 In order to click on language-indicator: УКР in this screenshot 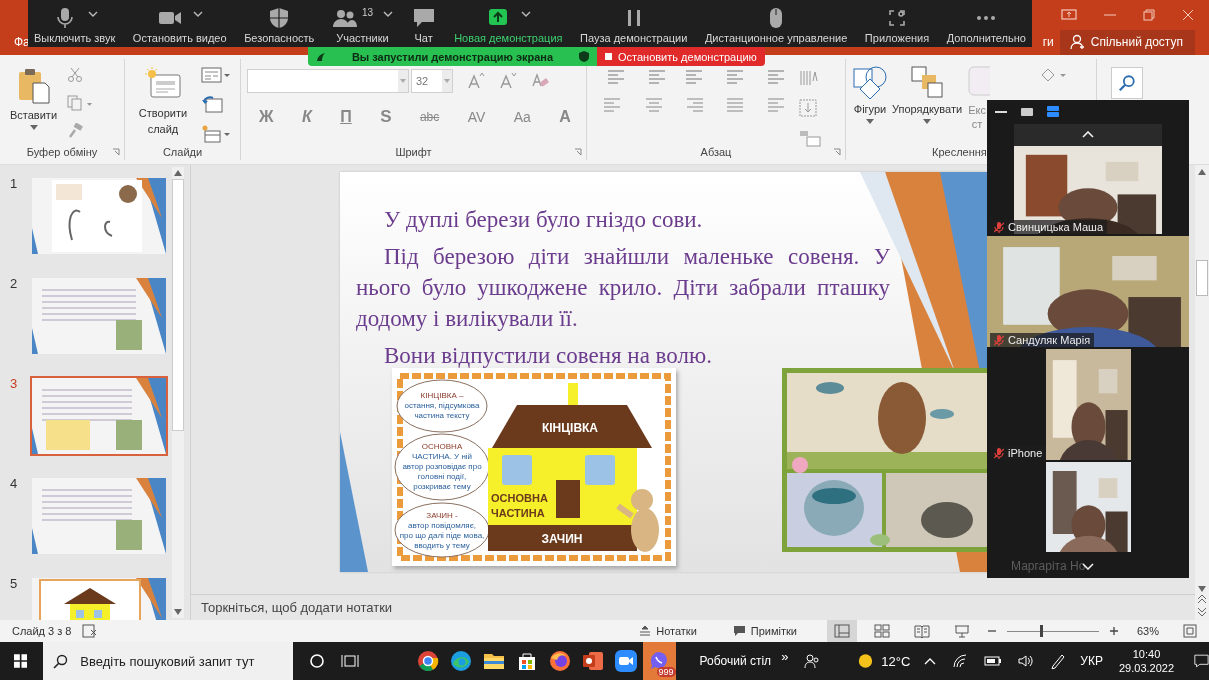, I will do `click(1091, 661)`.